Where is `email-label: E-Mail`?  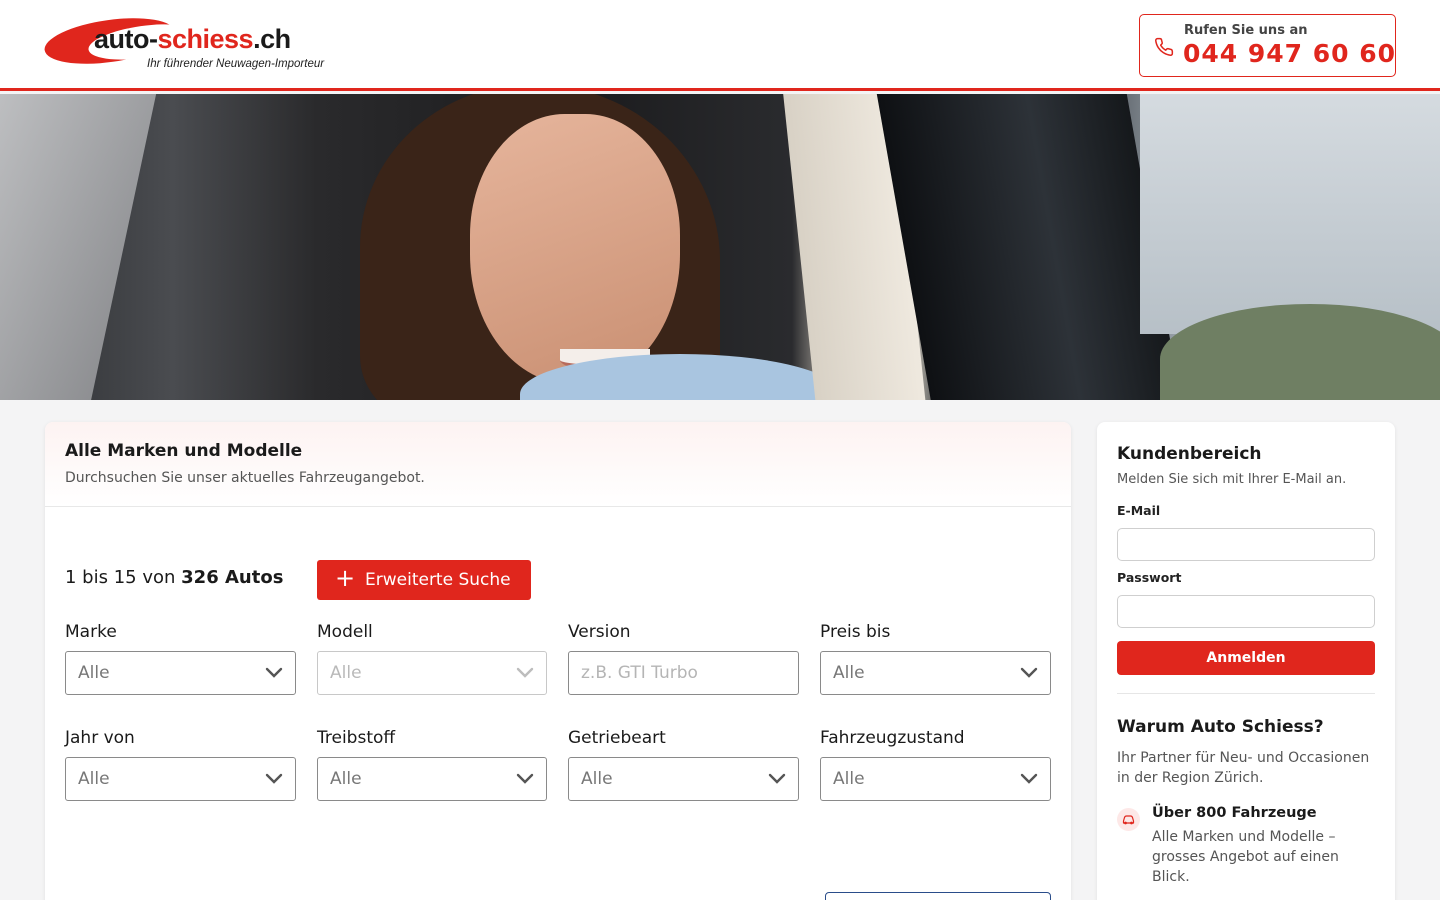 email-label: E-Mail is located at coordinates (1139, 510).